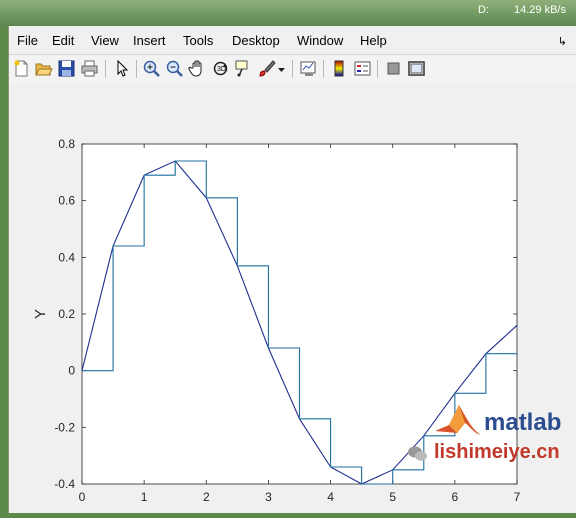  What do you see at coordinates (266, 68) in the screenshot?
I see `brush-icon` at bounding box center [266, 68].